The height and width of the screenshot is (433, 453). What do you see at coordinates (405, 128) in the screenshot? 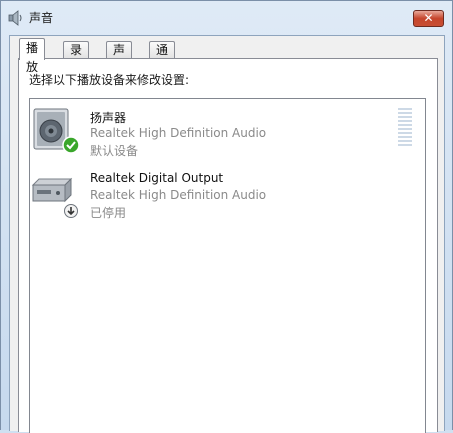
I see `volume-level-meter` at bounding box center [405, 128].